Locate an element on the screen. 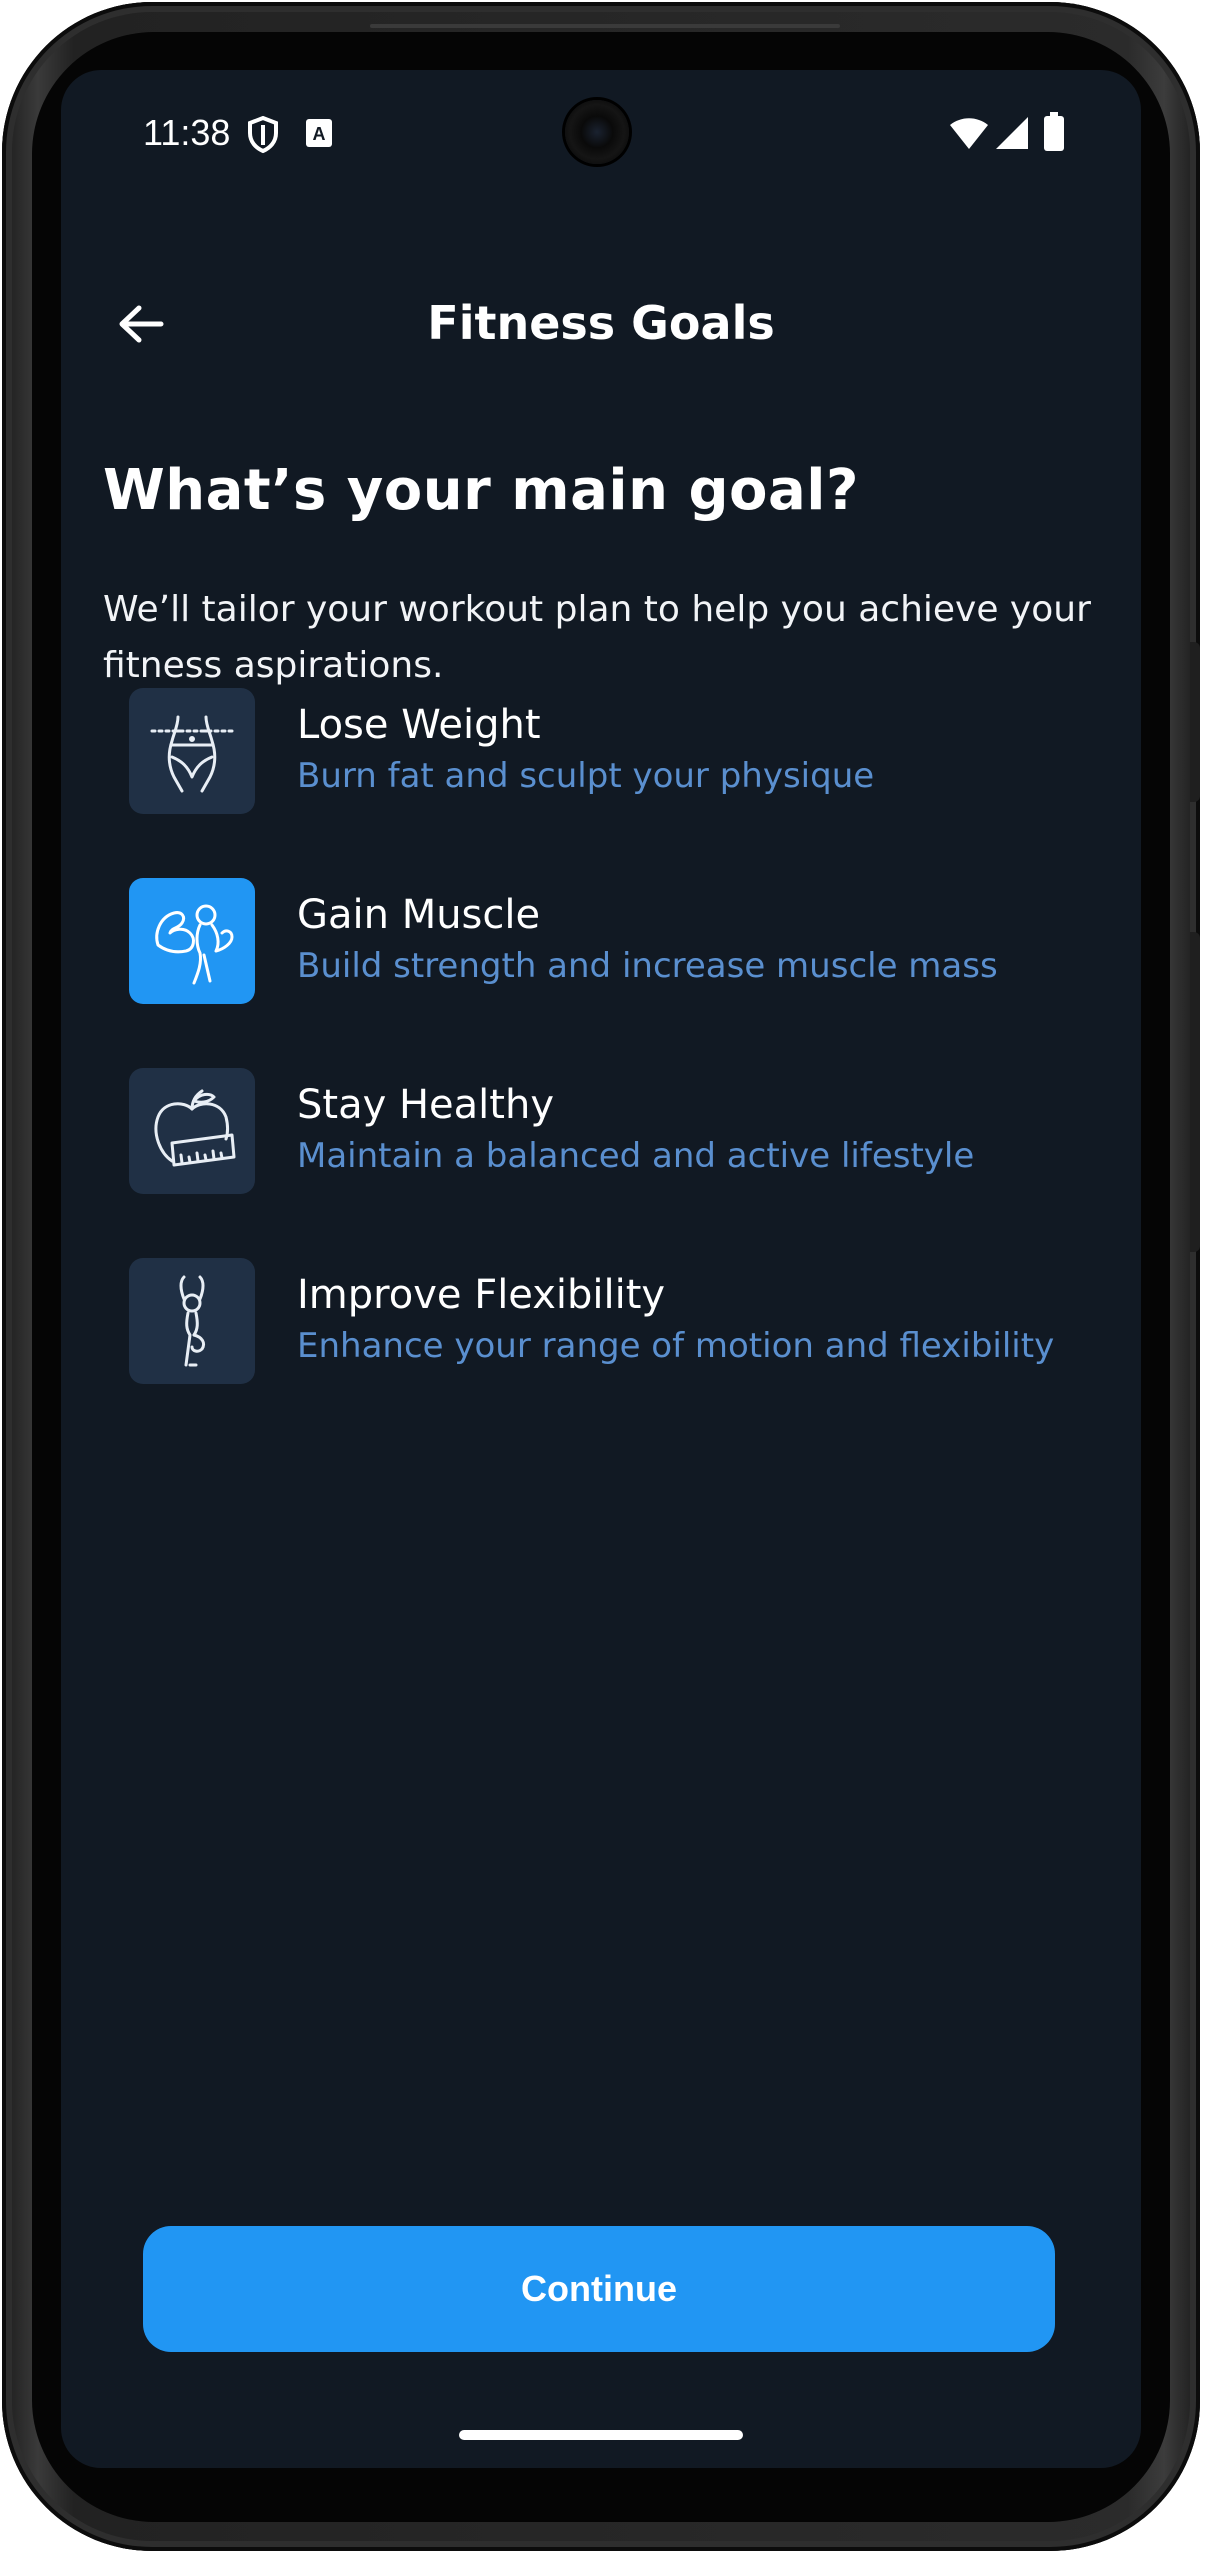 This screenshot has height=2553, width=1209. shield-icon is located at coordinates (263, 136).